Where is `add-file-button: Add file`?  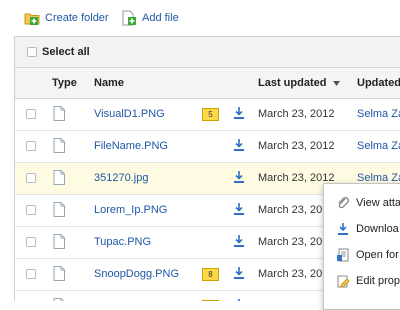 add-file-button: Add file is located at coordinates (150, 18).